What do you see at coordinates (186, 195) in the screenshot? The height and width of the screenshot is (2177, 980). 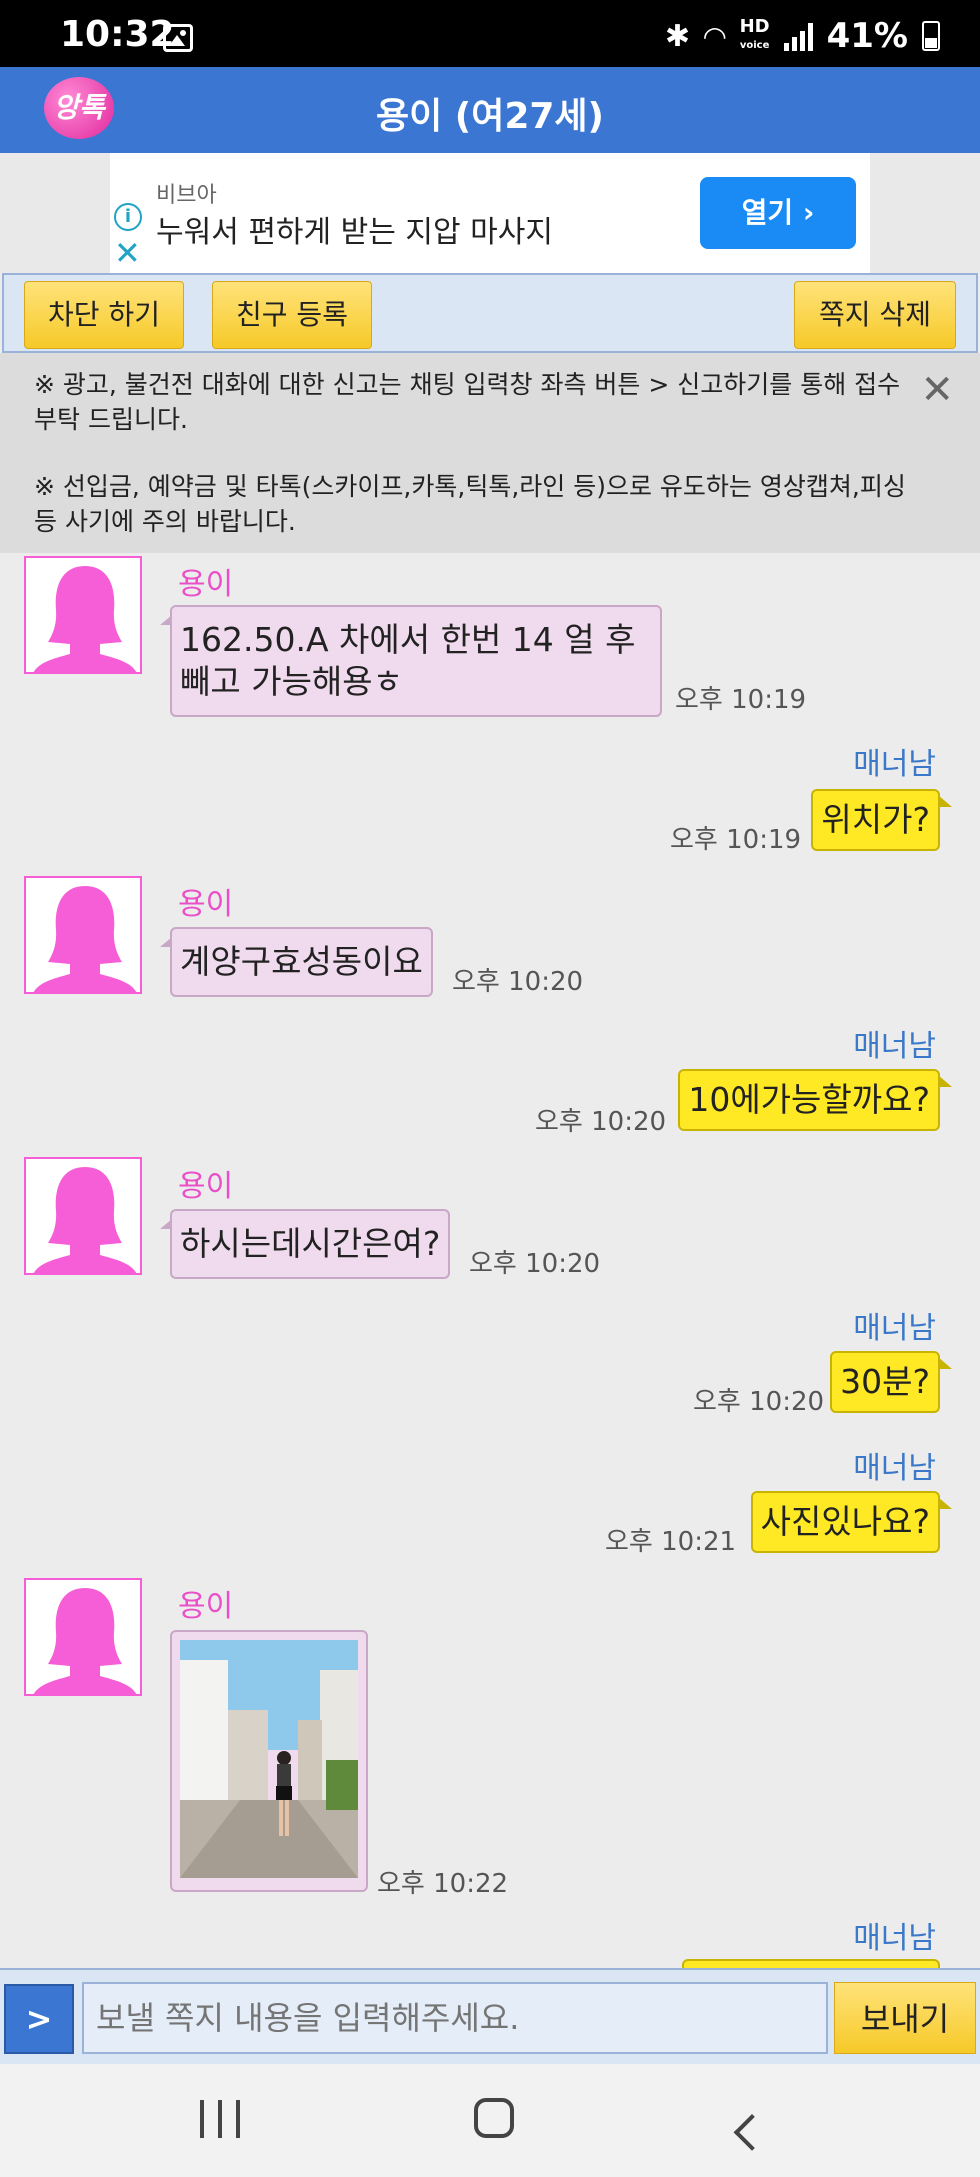 I see `ad-brand: 비브아` at bounding box center [186, 195].